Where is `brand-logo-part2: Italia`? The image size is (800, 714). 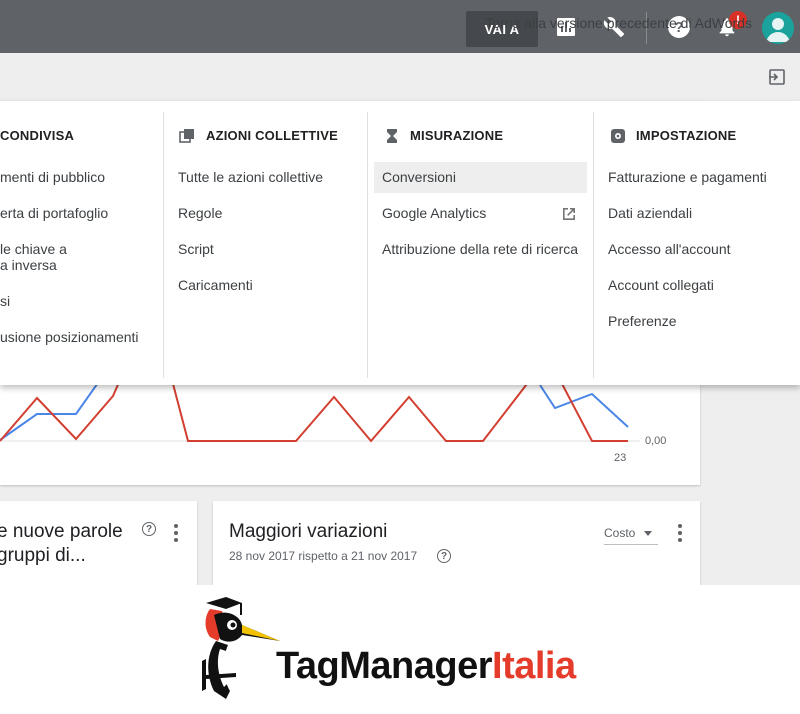
brand-logo-part2: Italia is located at coordinates (534, 666).